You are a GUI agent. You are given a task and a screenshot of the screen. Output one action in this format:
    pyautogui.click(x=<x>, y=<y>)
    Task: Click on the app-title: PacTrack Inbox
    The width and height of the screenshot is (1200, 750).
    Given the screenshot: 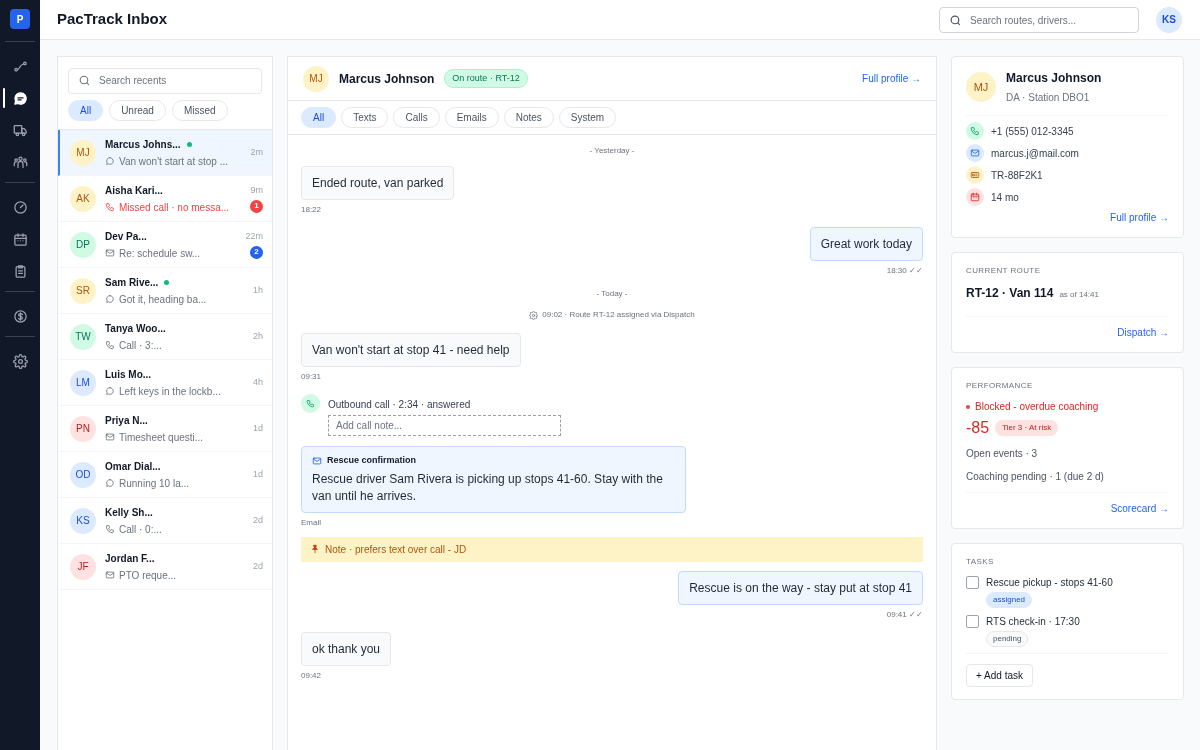 What is the action you would take?
    pyautogui.click(x=112, y=19)
    